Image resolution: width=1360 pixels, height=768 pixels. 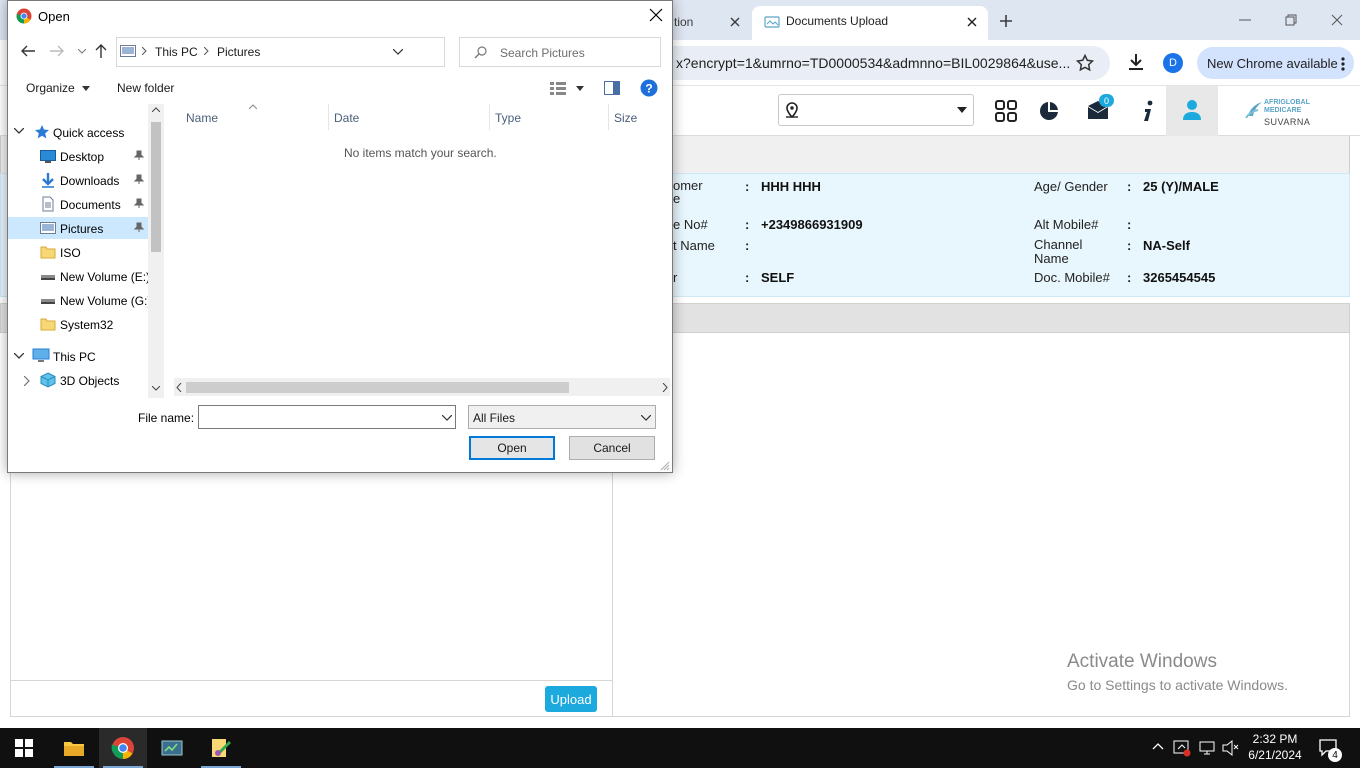 I want to click on window-close-icon, so click(x=1337, y=20).